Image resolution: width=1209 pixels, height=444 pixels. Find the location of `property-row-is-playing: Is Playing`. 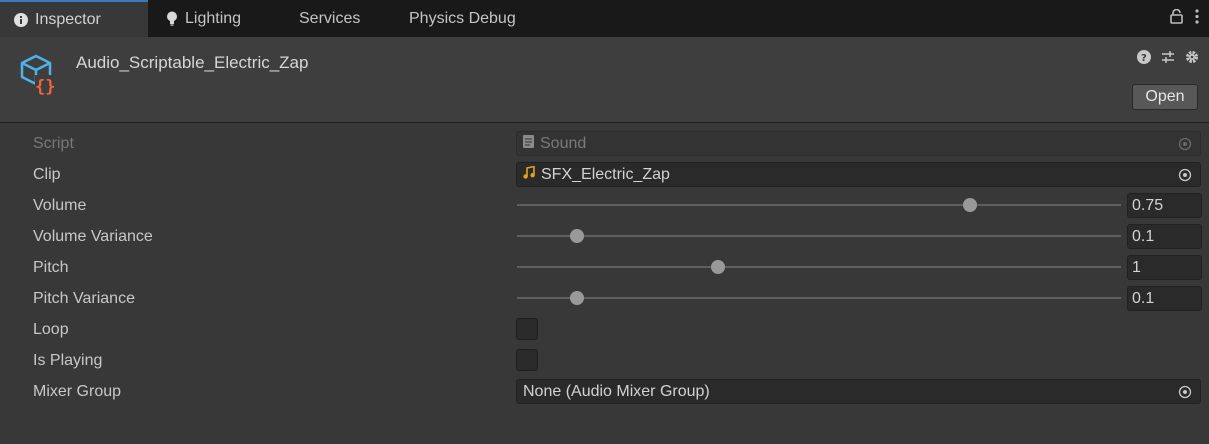

property-row-is-playing: Is Playing is located at coordinates (604, 360).